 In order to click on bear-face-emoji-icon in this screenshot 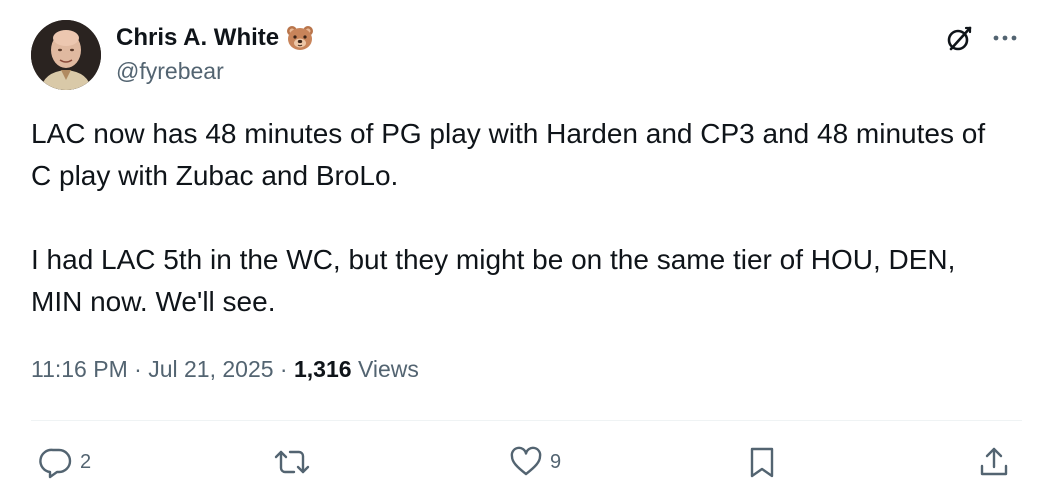, I will do `click(300, 38)`.